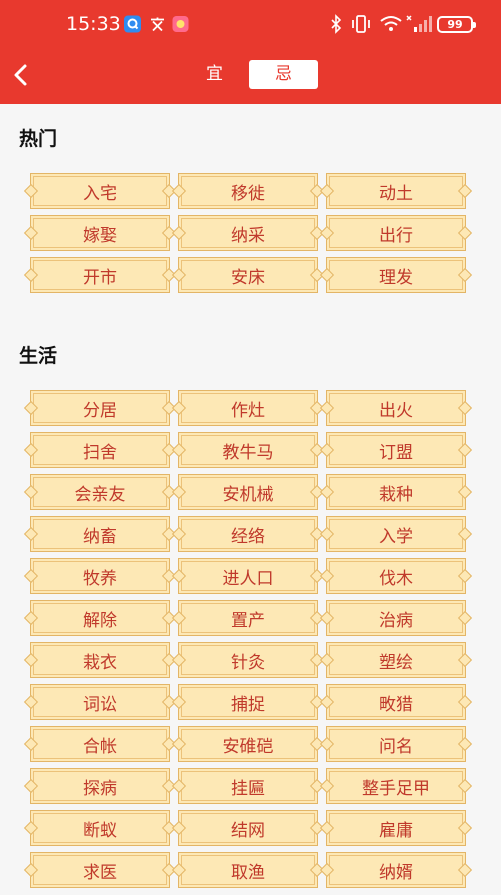  What do you see at coordinates (456, 24) in the screenshot?
I see `battery-indicator: 99` at bounding box center [456, 24].